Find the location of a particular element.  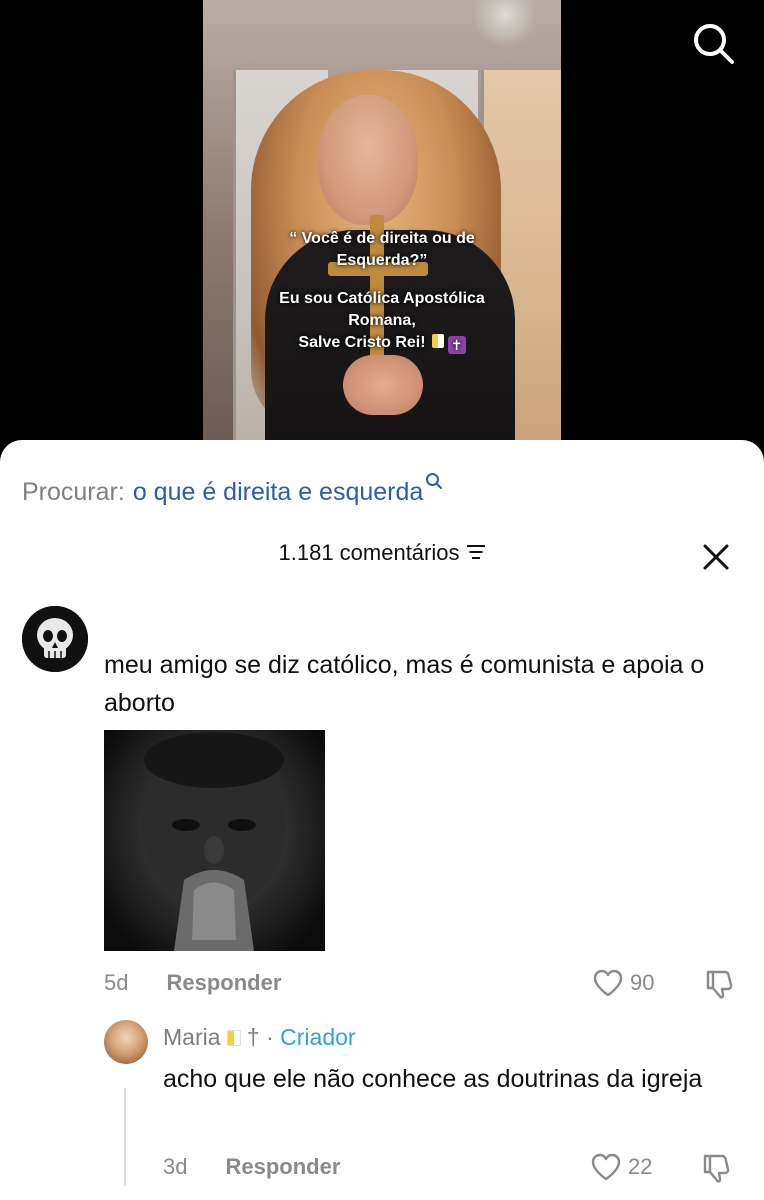

creator-badge: Criador is located at coordinates (318, 1037).